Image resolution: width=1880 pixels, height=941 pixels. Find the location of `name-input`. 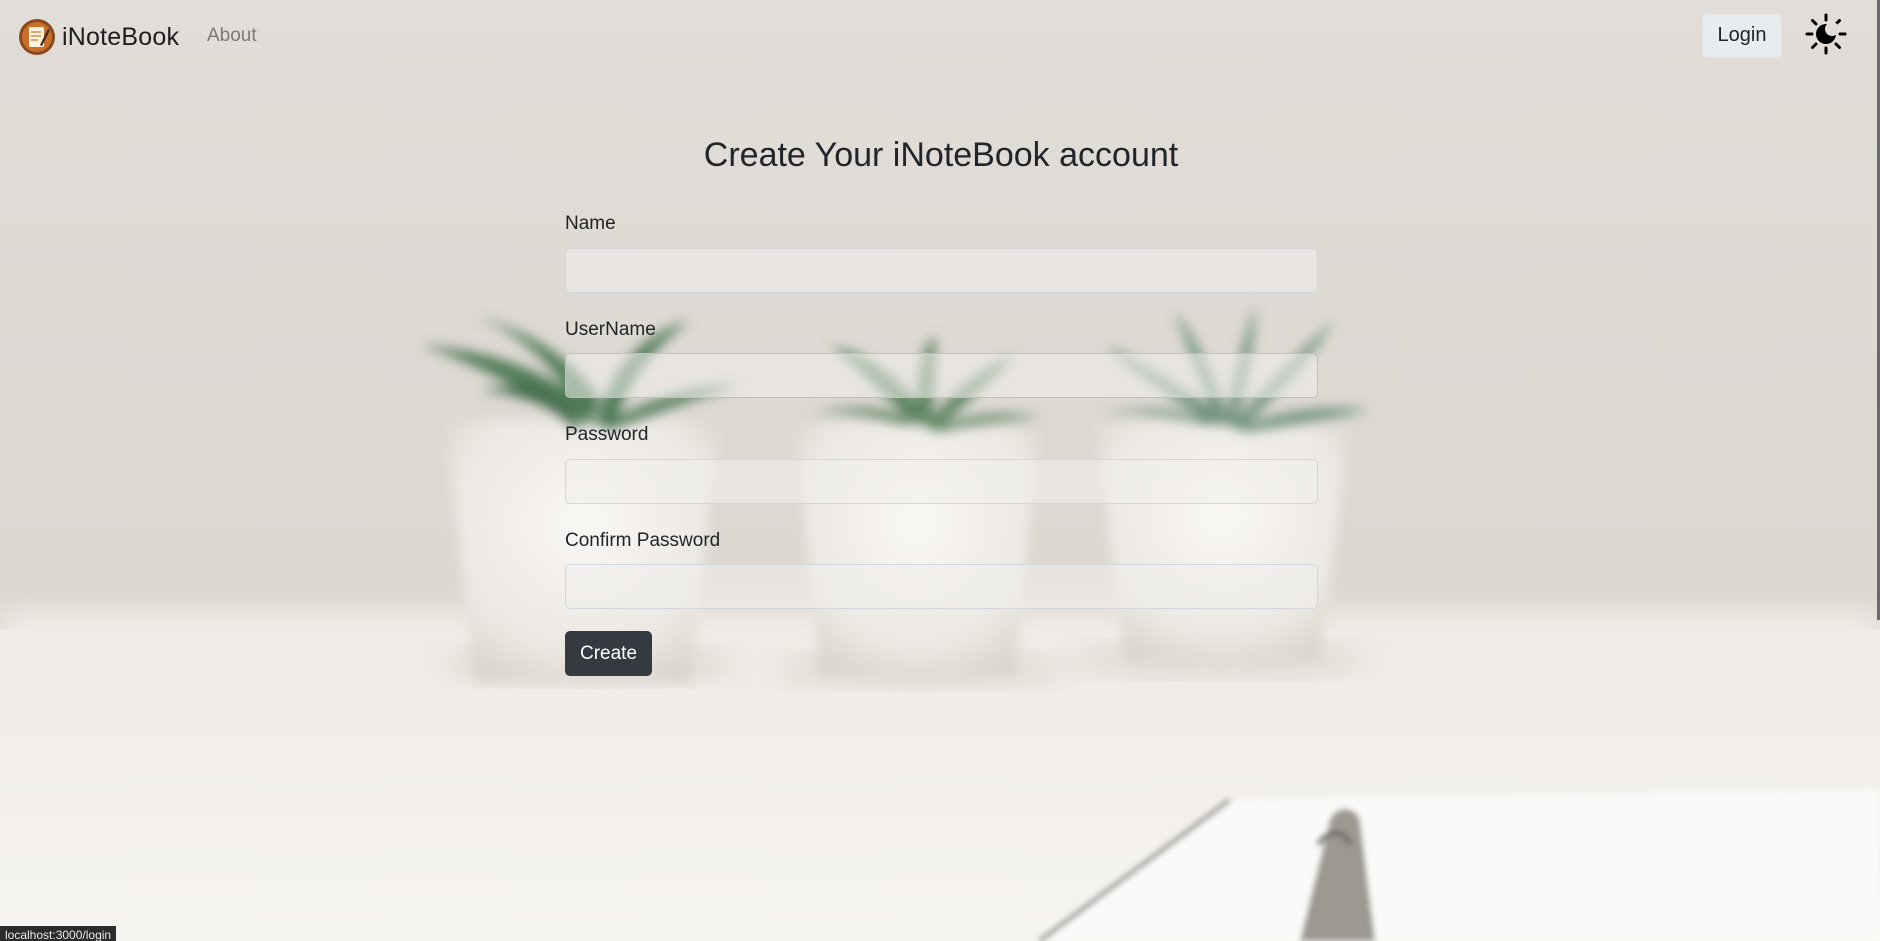

name-input is located at coordinates (941, 270).